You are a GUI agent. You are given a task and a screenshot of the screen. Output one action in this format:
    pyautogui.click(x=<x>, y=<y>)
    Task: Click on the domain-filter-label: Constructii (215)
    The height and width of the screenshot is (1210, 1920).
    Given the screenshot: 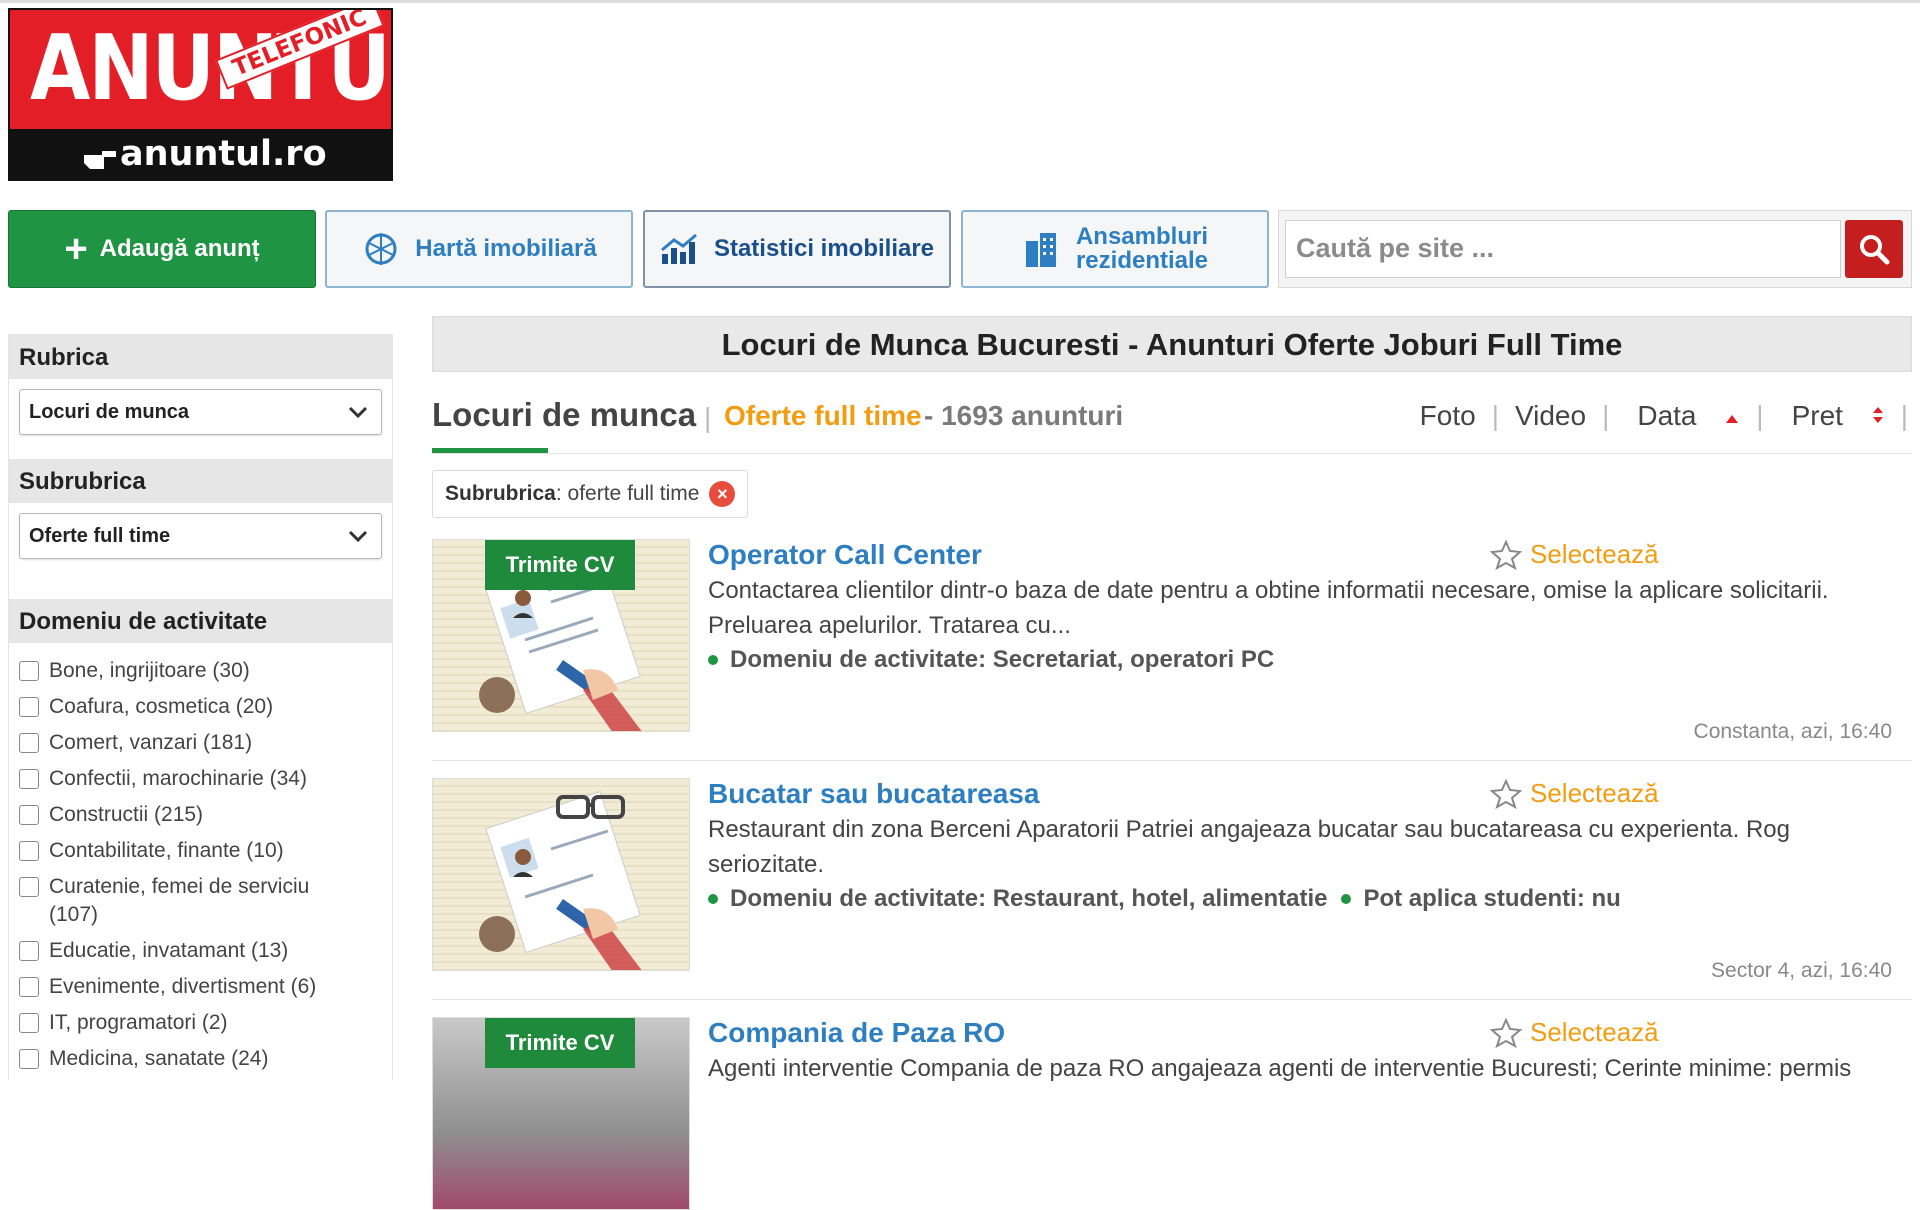 What is the action you would take?
    pyautogui.click(x=126, y=814)
    